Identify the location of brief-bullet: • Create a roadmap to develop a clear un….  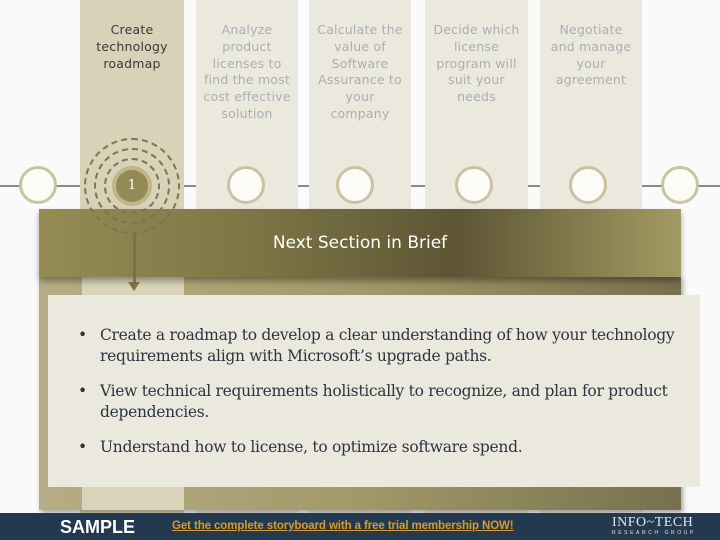
(379, 346).